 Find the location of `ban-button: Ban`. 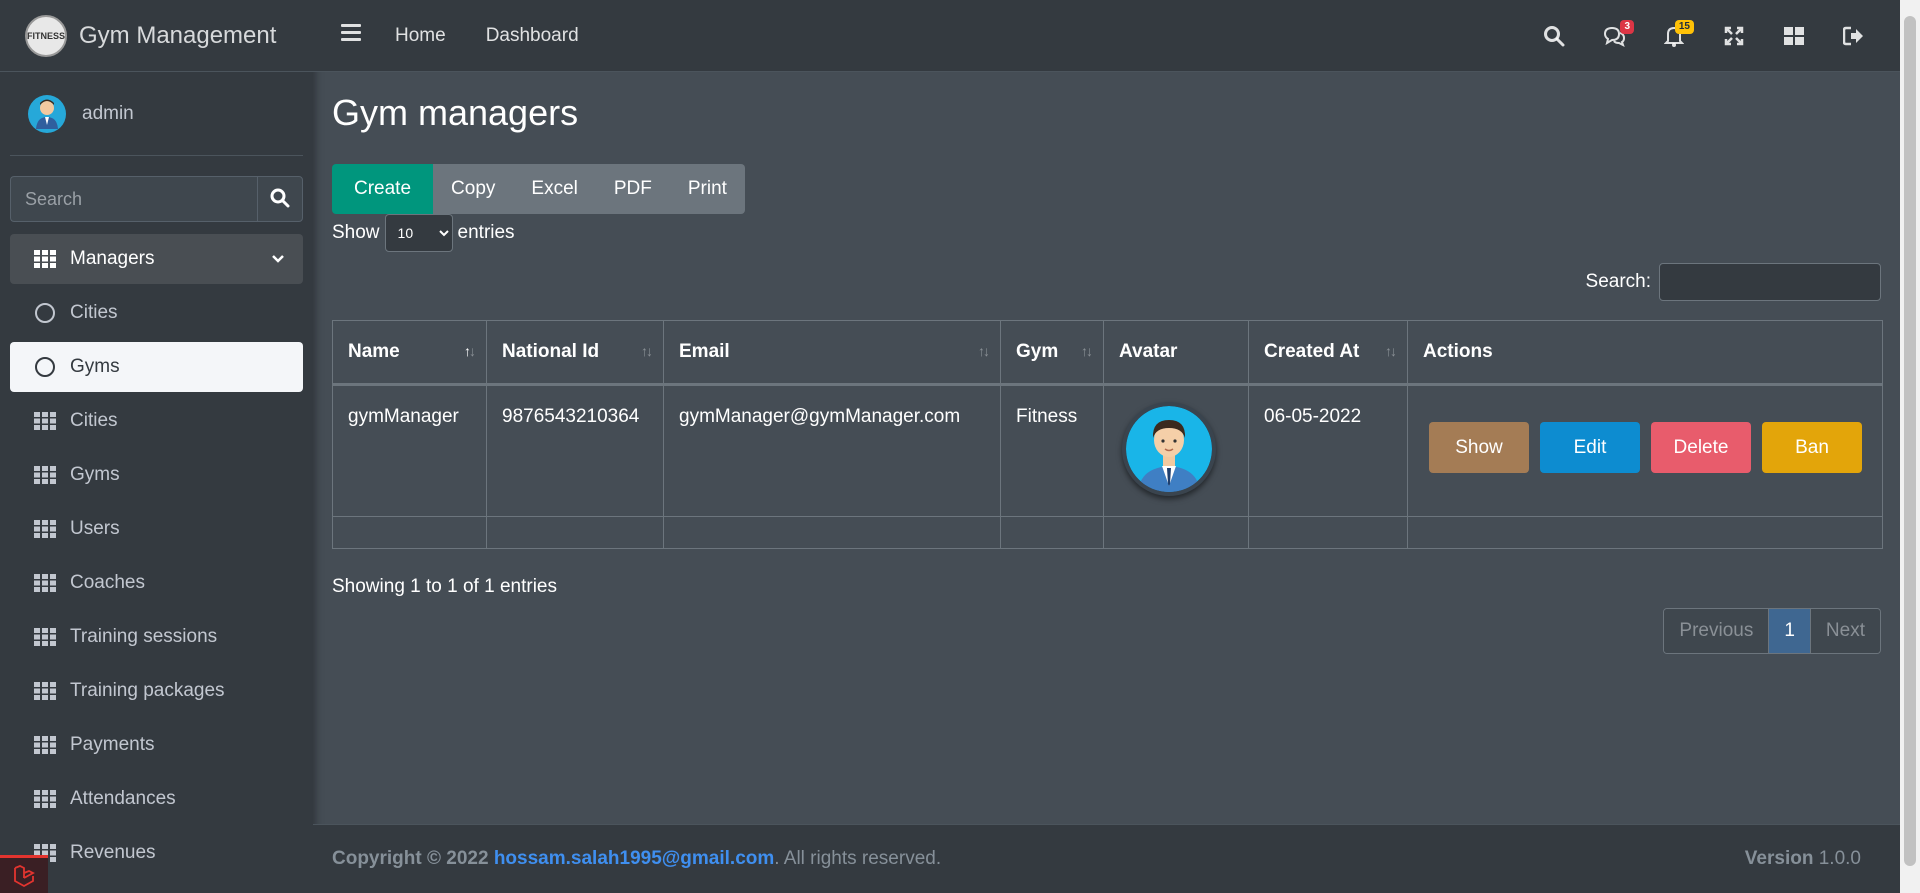

ban-button: Ban is located at coordinates (1812, 447).